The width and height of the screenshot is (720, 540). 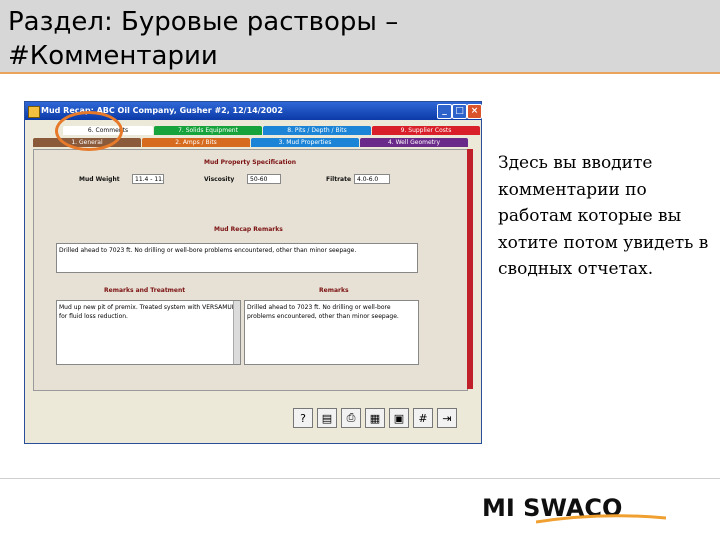 I want to click on spec-section-title: Mud Property Specification, so click(x=250, y=162).